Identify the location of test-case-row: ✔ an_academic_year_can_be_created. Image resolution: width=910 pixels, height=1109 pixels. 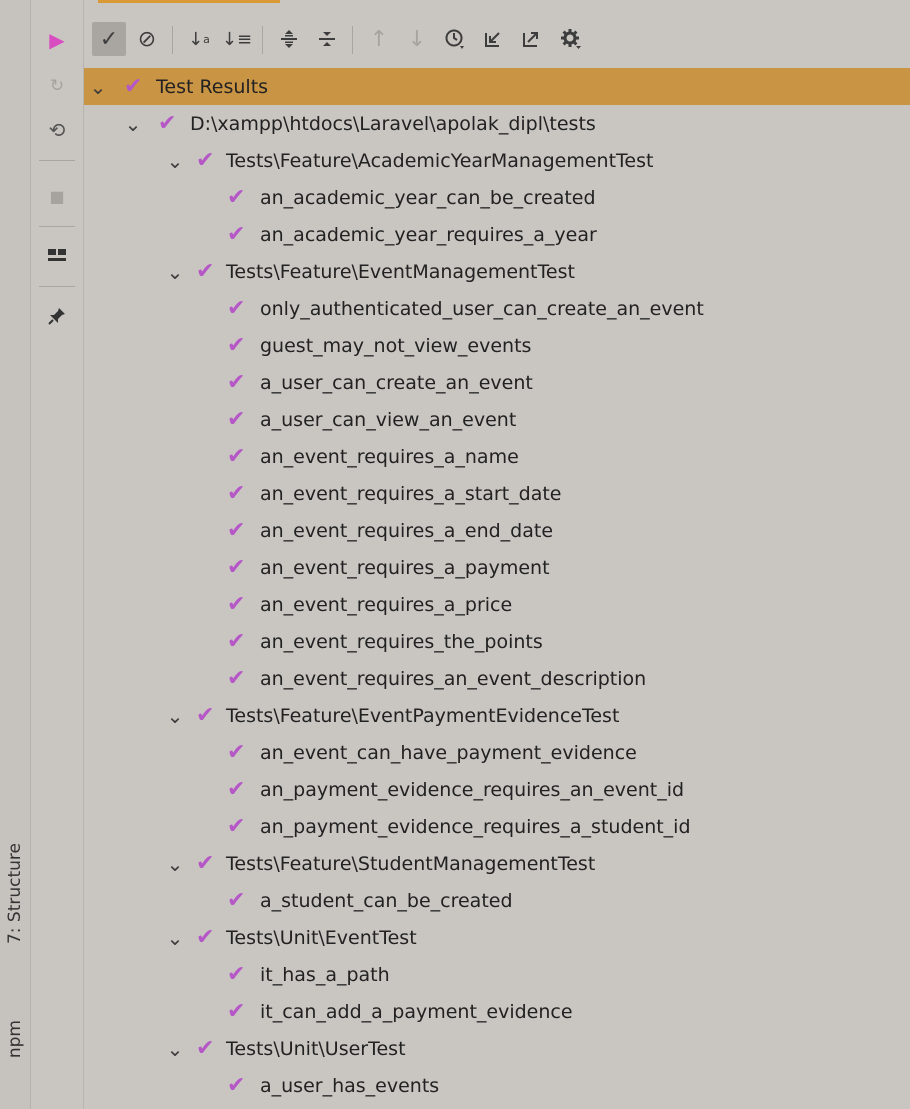
(497, 197).